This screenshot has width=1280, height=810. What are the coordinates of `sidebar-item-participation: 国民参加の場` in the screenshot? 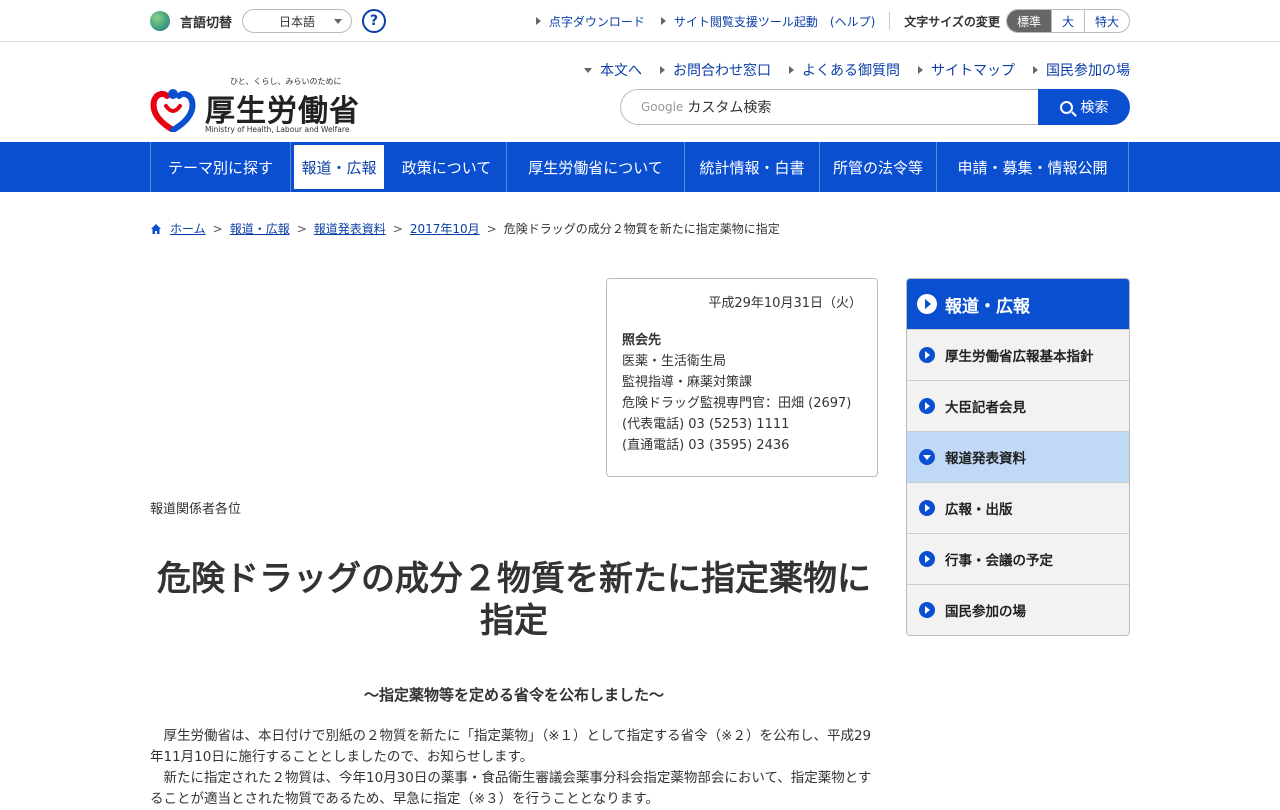 It's located at (1018, 609).